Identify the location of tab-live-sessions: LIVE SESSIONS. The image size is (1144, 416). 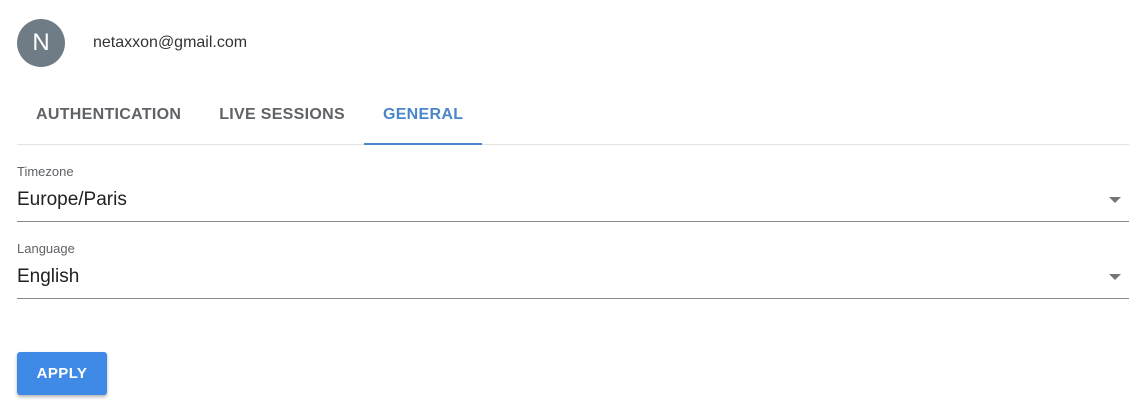
(282, 117).